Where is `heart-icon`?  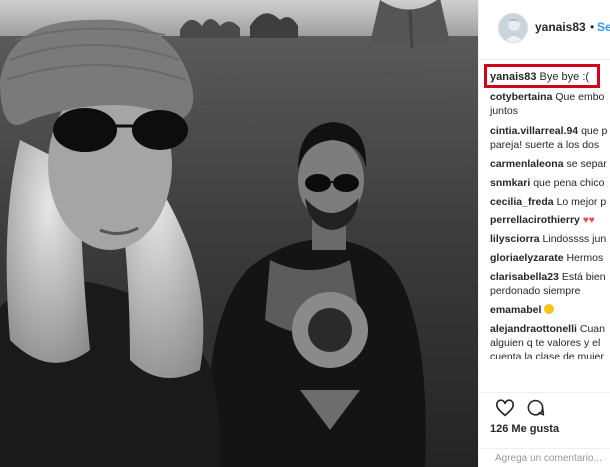
heart-icon is located at coordinates (505, 410).